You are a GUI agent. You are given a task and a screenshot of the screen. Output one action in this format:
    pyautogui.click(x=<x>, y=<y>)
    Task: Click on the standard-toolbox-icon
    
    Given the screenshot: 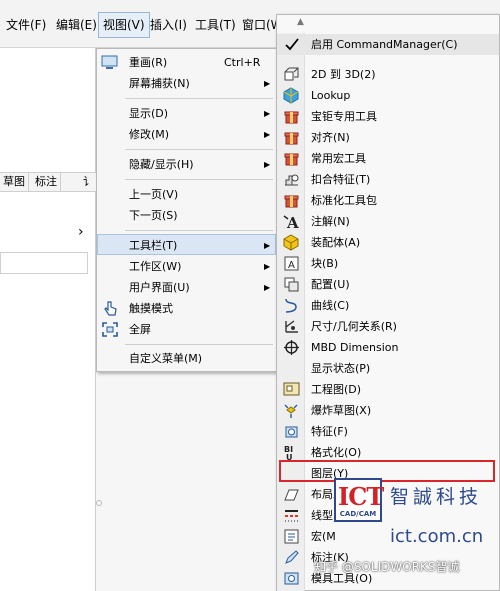 What is the action you would take?
    pyautogui.click(x=291, y=200)
    